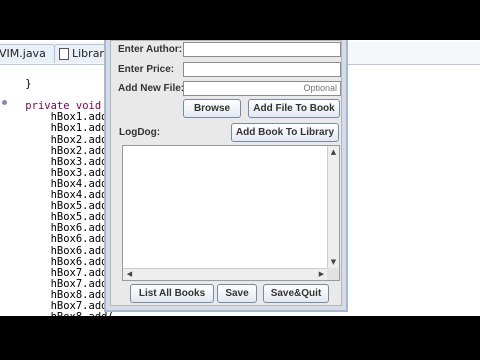 This screenshot has width=480, height=360. I want to click on scroll-left-icon: ◀, so click(129, 274).